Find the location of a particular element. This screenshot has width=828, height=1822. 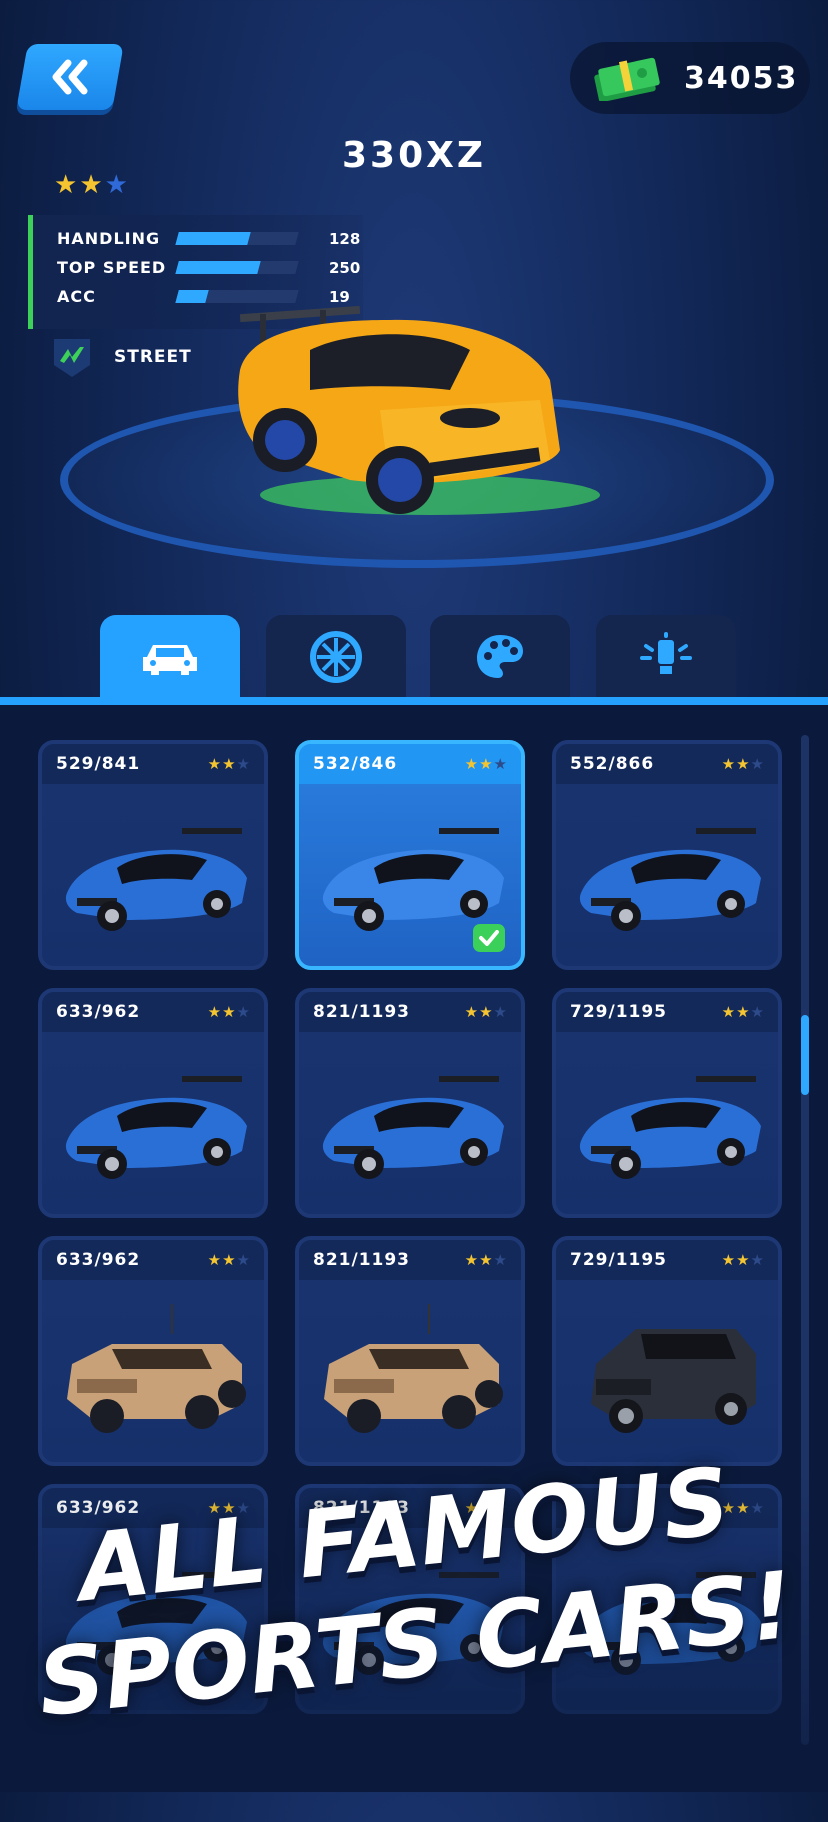

stat-label: TOP SPEED is located at coordinates (112, 267).